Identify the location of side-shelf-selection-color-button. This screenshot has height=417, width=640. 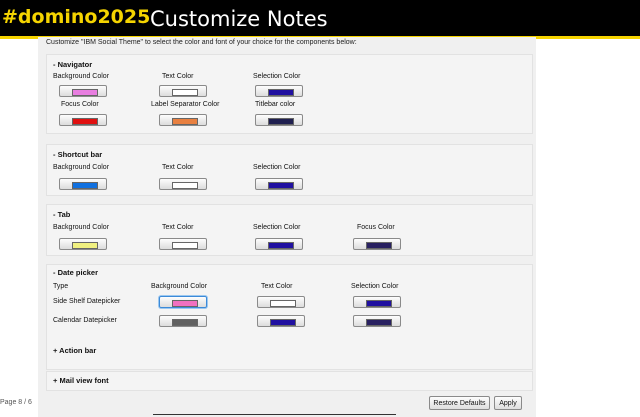
(377, 302).